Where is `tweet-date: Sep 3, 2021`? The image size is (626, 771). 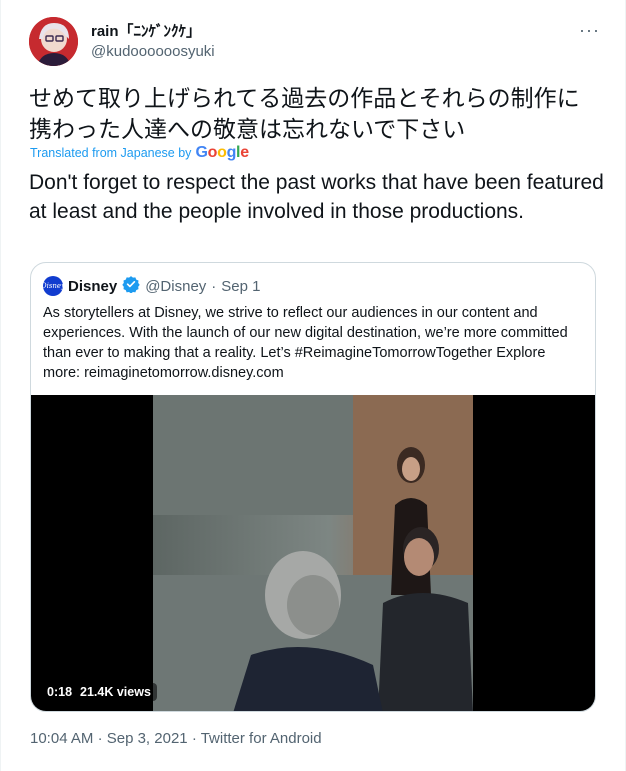
tweet-date: Sep 3, 2021 is located at coordinates (147, 738).